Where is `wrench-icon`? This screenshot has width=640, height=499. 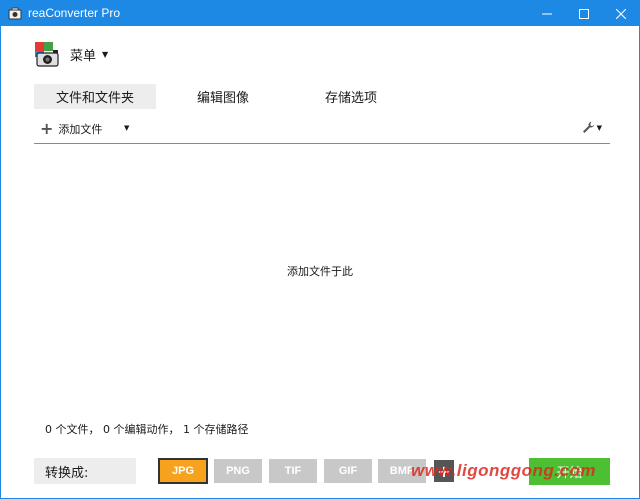 wrench-icon is located at coordinates (588, 127).